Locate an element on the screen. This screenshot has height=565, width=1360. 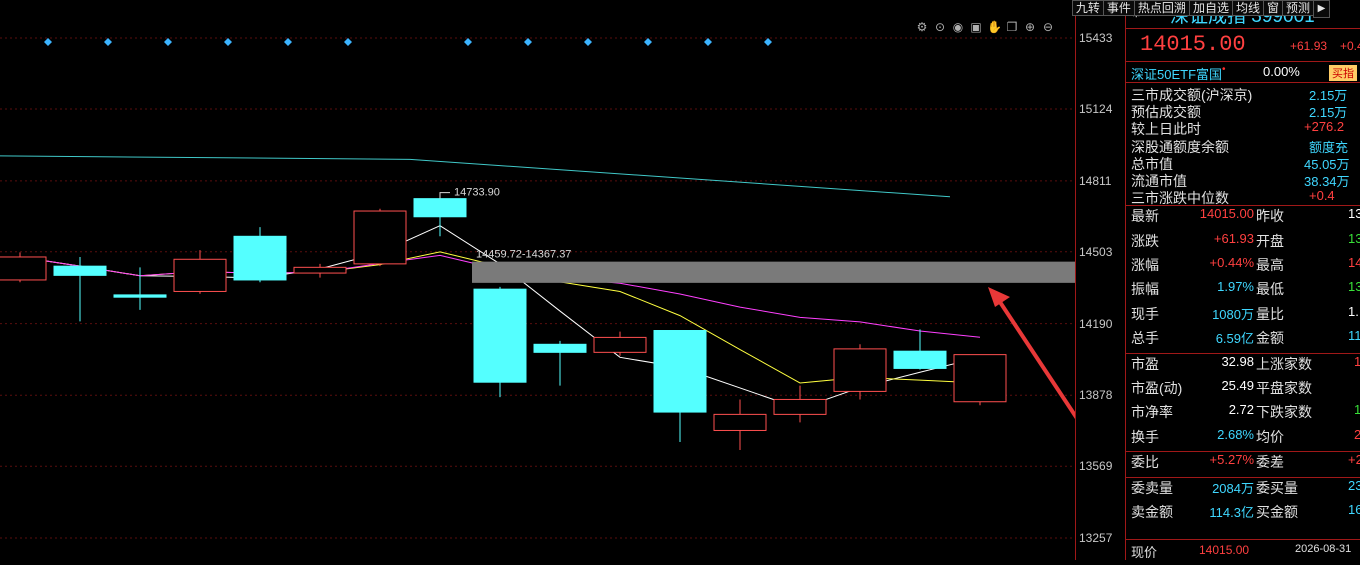
settings-icon: ⚙ is located at coordinates (922, 27).